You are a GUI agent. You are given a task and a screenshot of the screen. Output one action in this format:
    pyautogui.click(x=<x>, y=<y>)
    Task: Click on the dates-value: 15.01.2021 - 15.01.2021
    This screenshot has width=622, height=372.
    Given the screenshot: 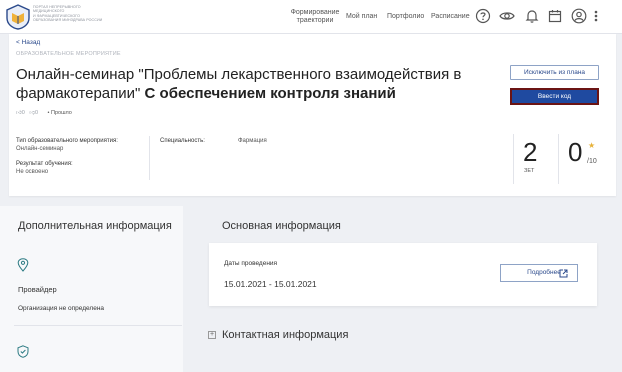 What is the action you would take?
    pyautogui.click(x=270, y=284)
    